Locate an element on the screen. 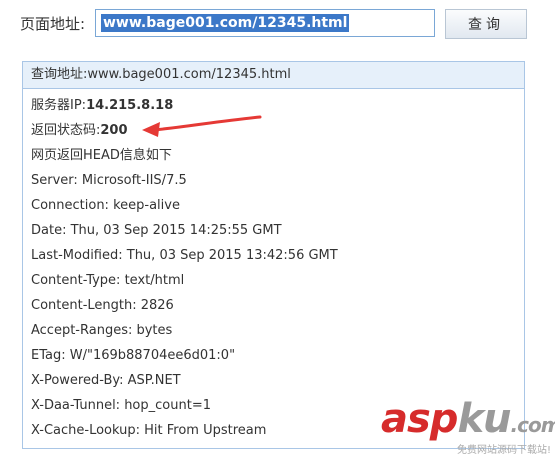 This screenshot has width=555, height=457. header-line: Connection: keep-alive is located at coordinates (105, 205).